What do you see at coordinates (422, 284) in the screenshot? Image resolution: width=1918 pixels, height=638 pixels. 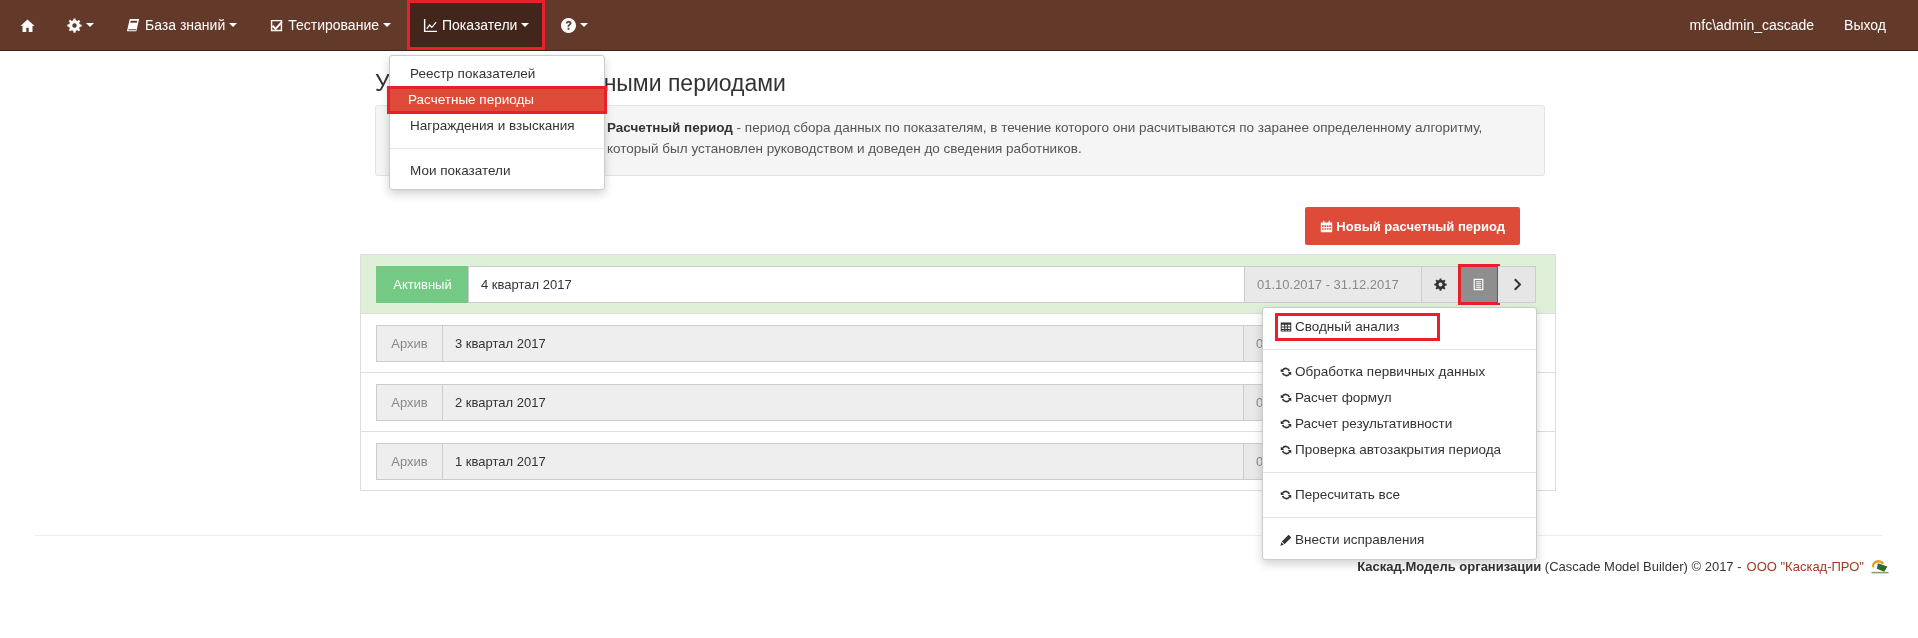 I see `status-label: Активный` at bounding box center [422, 284].